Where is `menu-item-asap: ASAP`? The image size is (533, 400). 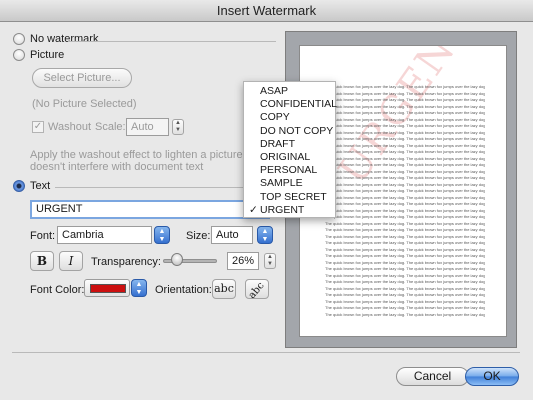 menu-item-asap: ASAP is located at coordinates (289, 91).